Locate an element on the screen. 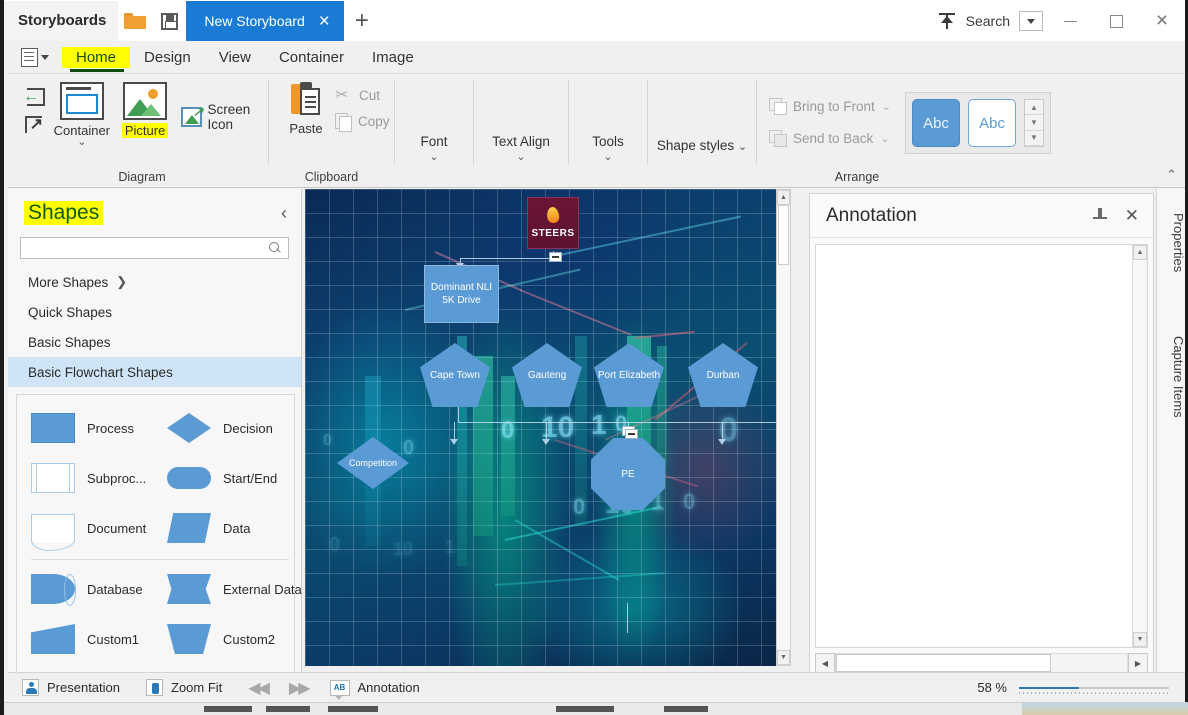 This screenshot has height=715, width=1188. ribbon-menu-button is located at coordinates (35, 57).